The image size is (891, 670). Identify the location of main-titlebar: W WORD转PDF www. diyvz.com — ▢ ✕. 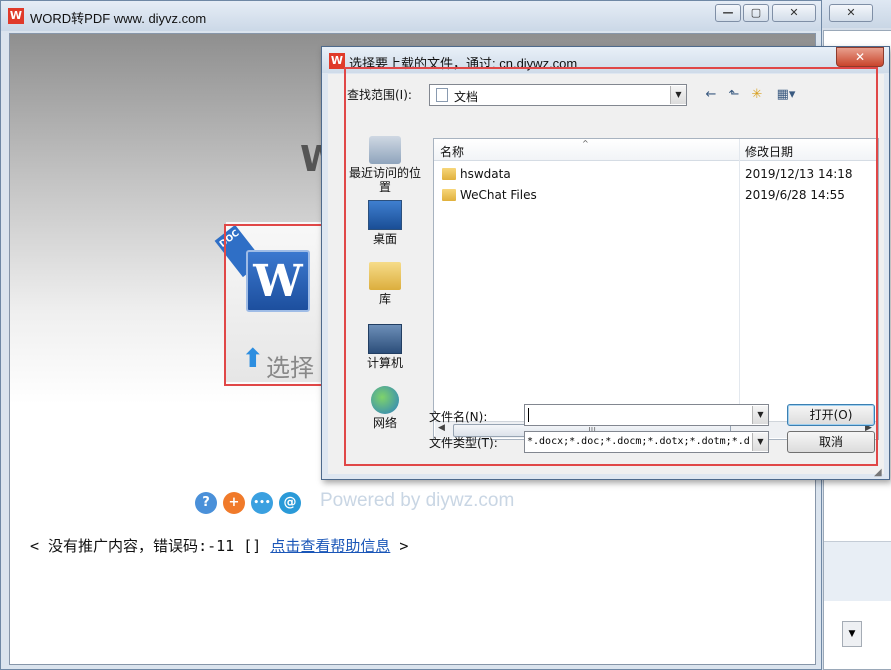
(411, 16).